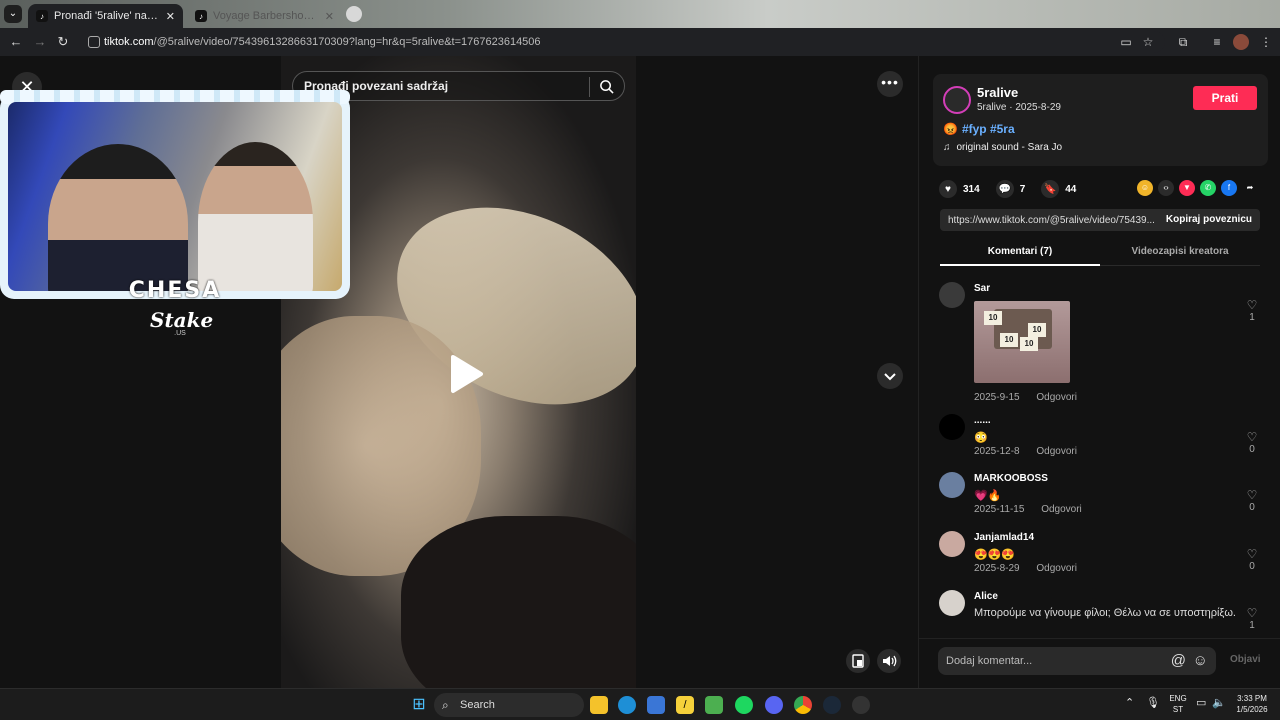 The width and height of the screenshot is (1280, 720). What do you see at coordinates (16, 42) in the screenshot?
I see `back-icon: ←` at bounding box center [16, 42].